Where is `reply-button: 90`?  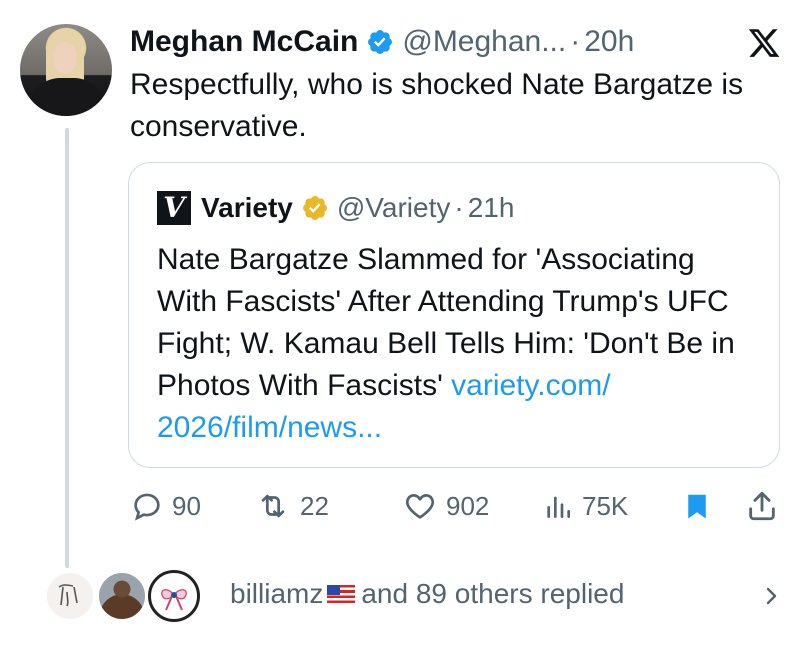 reply-button: 90 is located at coordinates (165, 506).